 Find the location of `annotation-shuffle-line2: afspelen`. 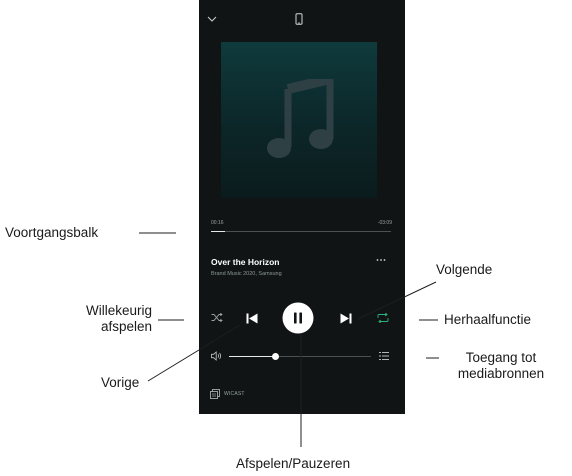

annotation-shuffle-line2: afspelen is located at coordinates (126, 326).